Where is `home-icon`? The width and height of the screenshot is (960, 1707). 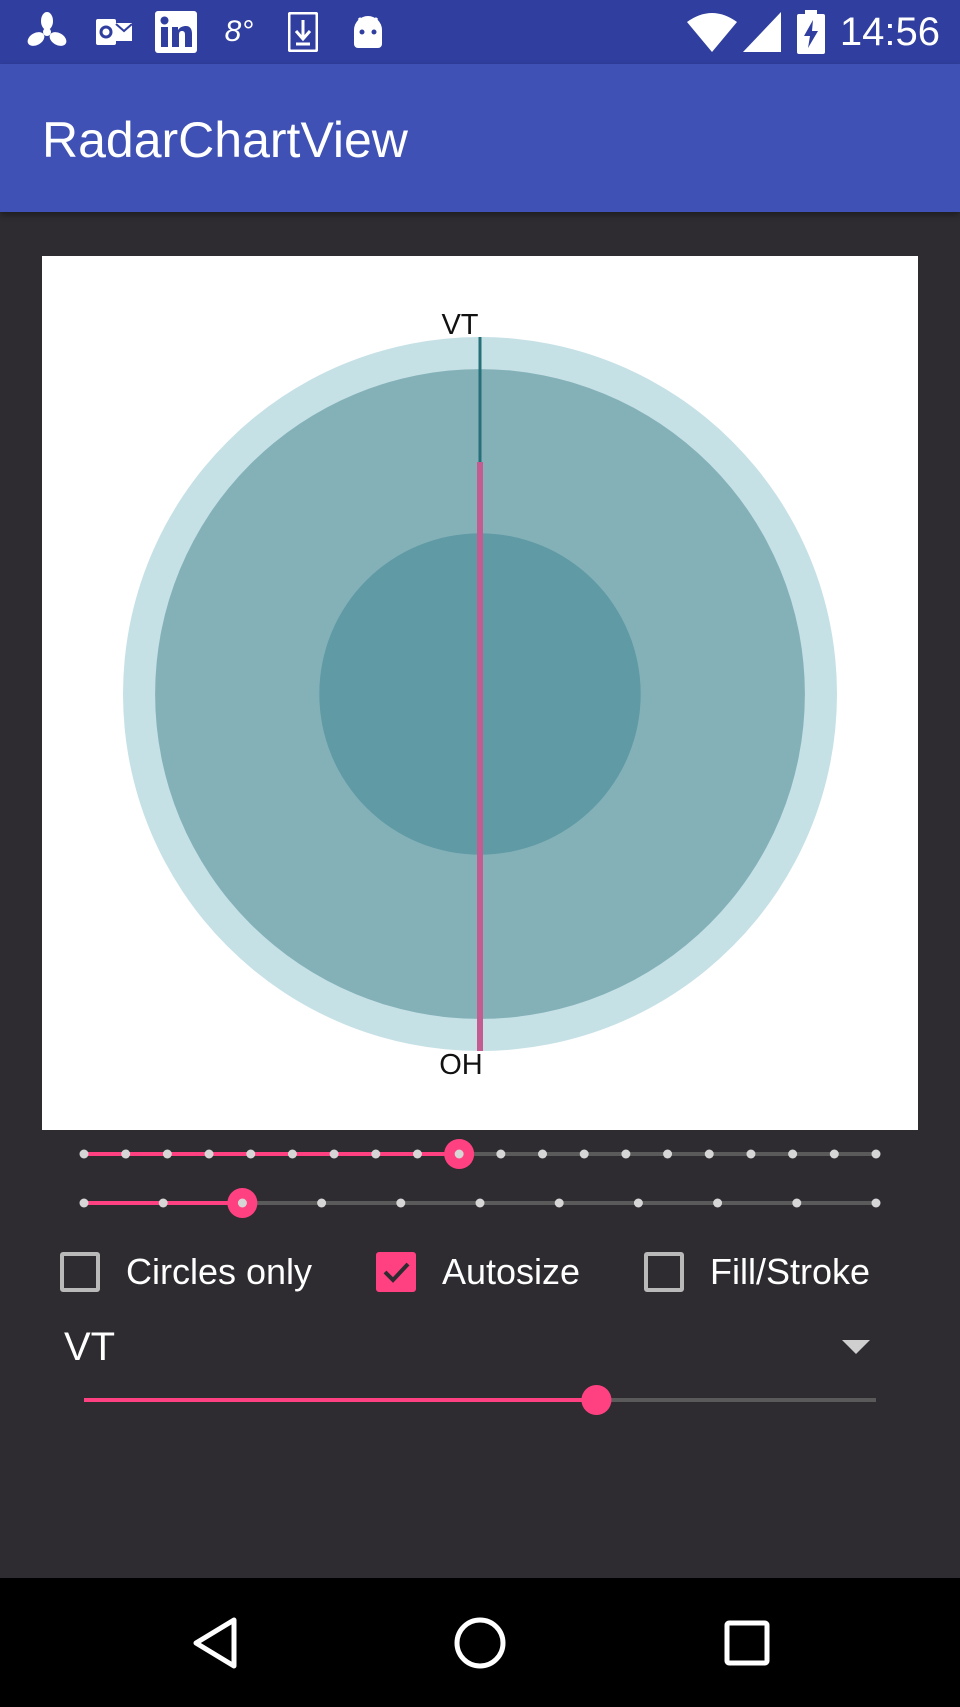 home-icon is located at coordinates (480, 1643).